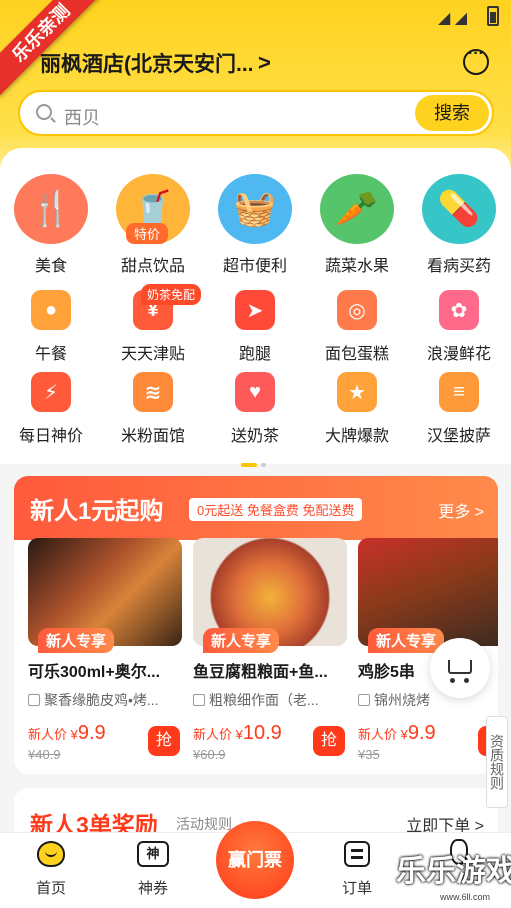  Describe the element at coordinates (459, 209) in the screenshot. I see `medical-kit-icon: 💊` at that location.